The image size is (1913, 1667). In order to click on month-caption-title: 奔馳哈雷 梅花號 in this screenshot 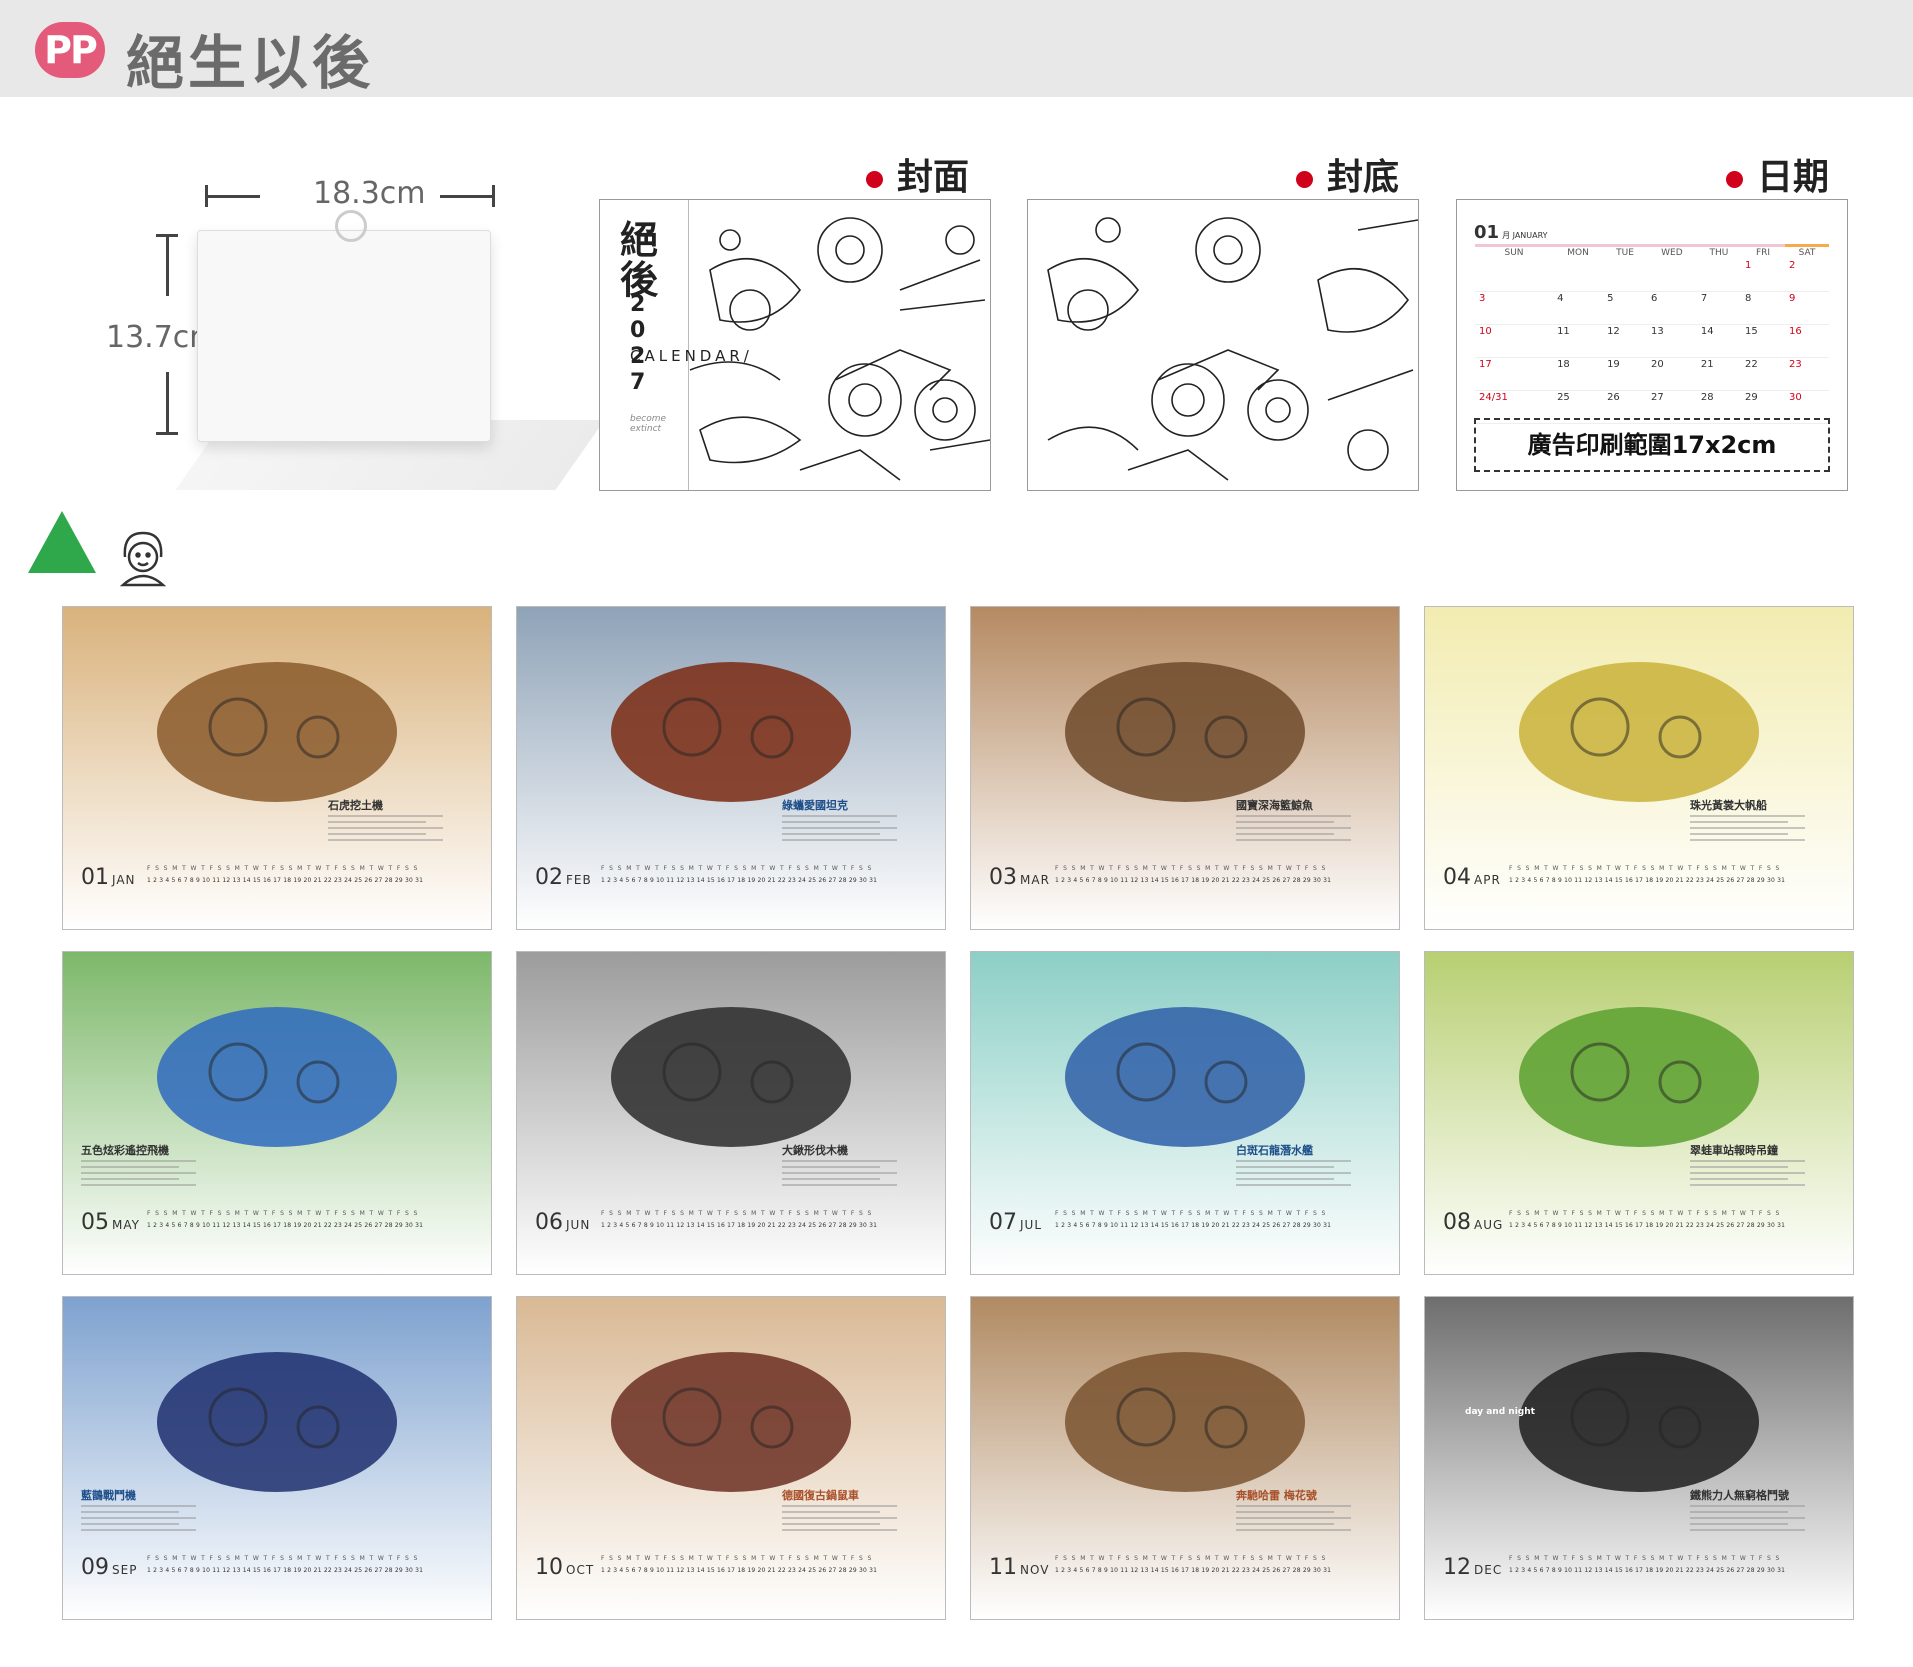, I will do `click(1276, 1495)`.